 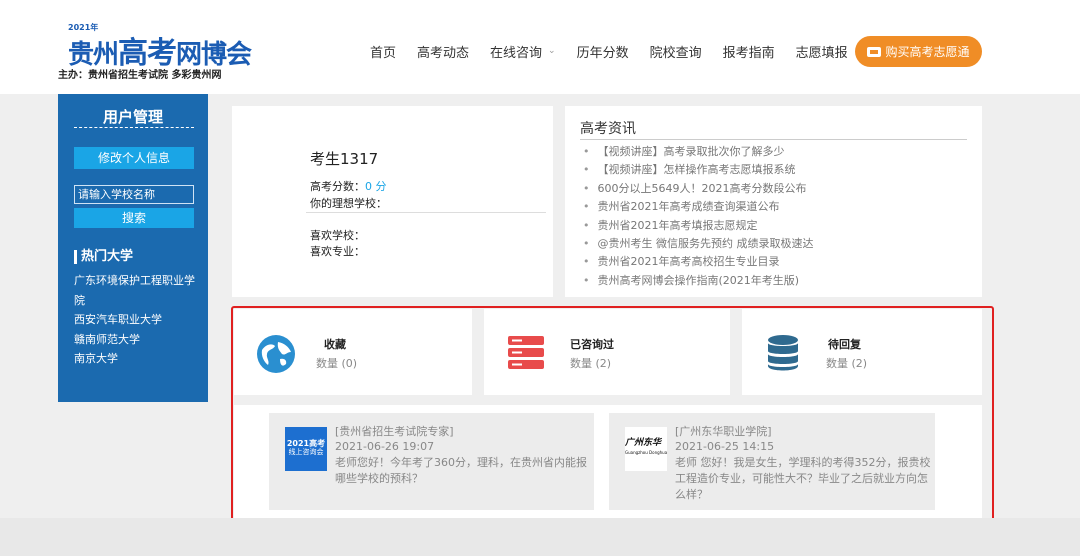 I want to click on score-label: 高考分数：, so click(x=337, y=186).